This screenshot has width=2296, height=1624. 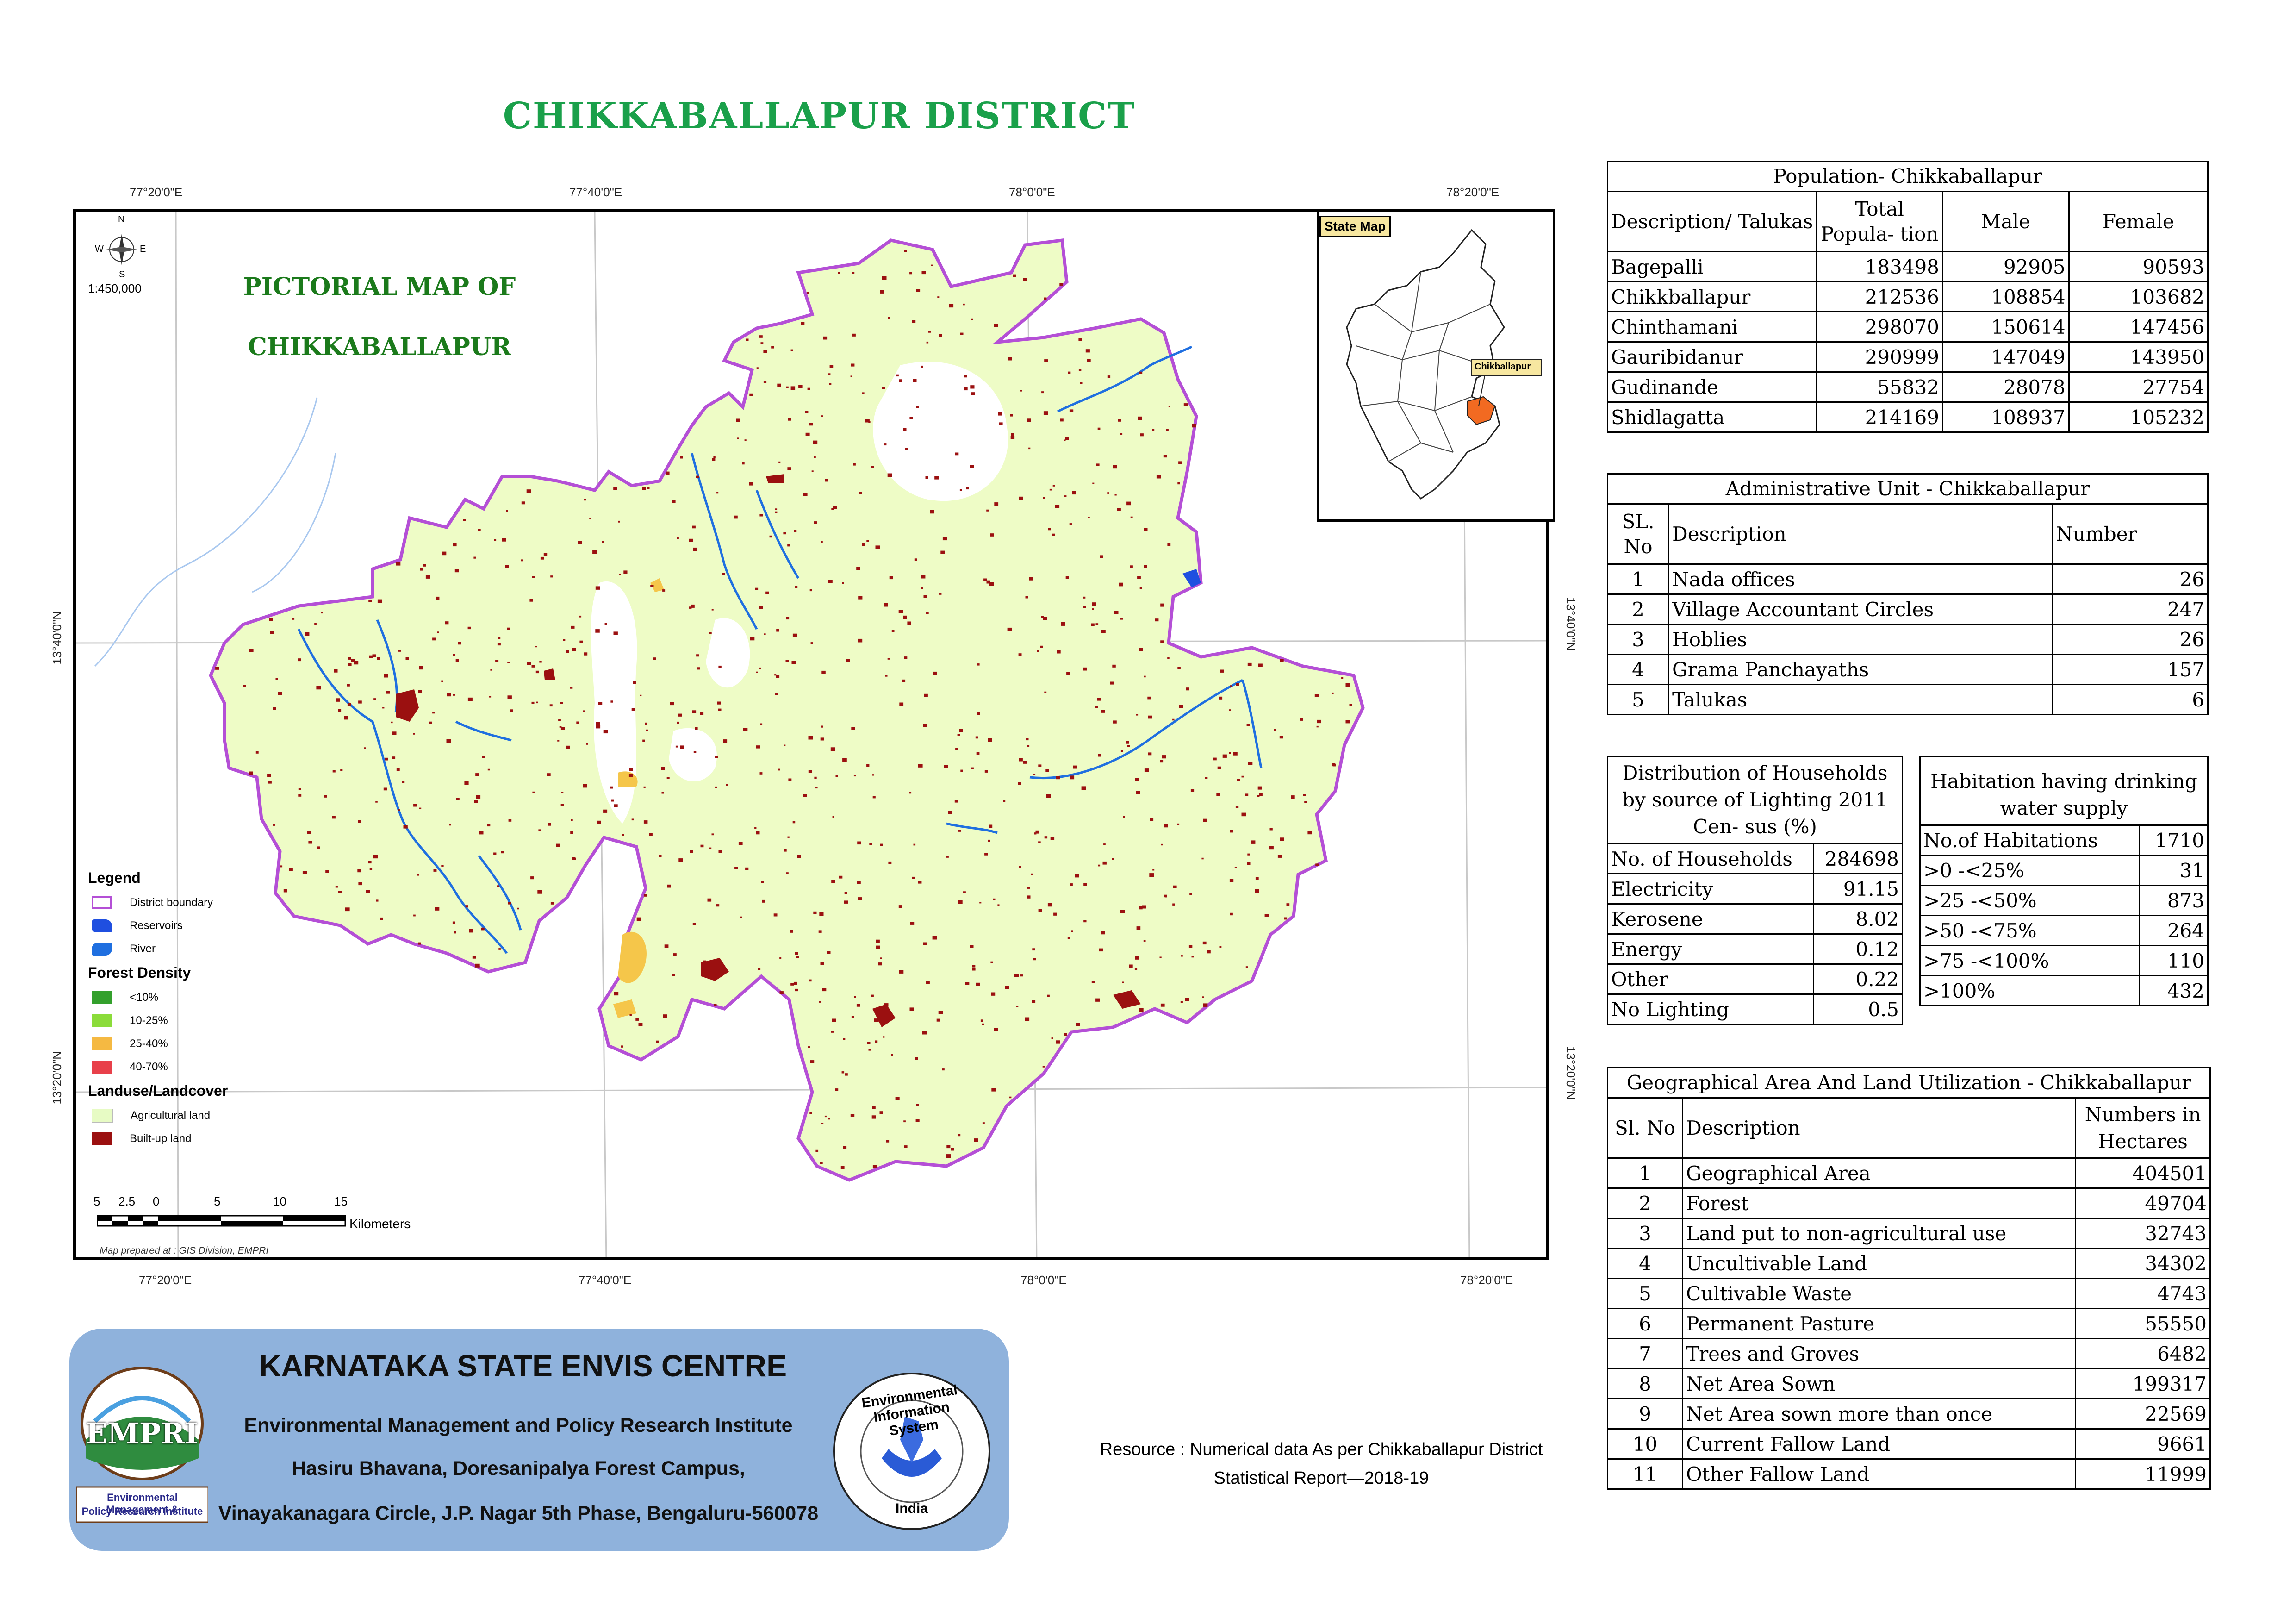 What do you see at coordinates (1908, 1444) in the screenshot?
I see `land-row: 10 Current Fallow Land 9661` at bounding box center [1908, 1444].